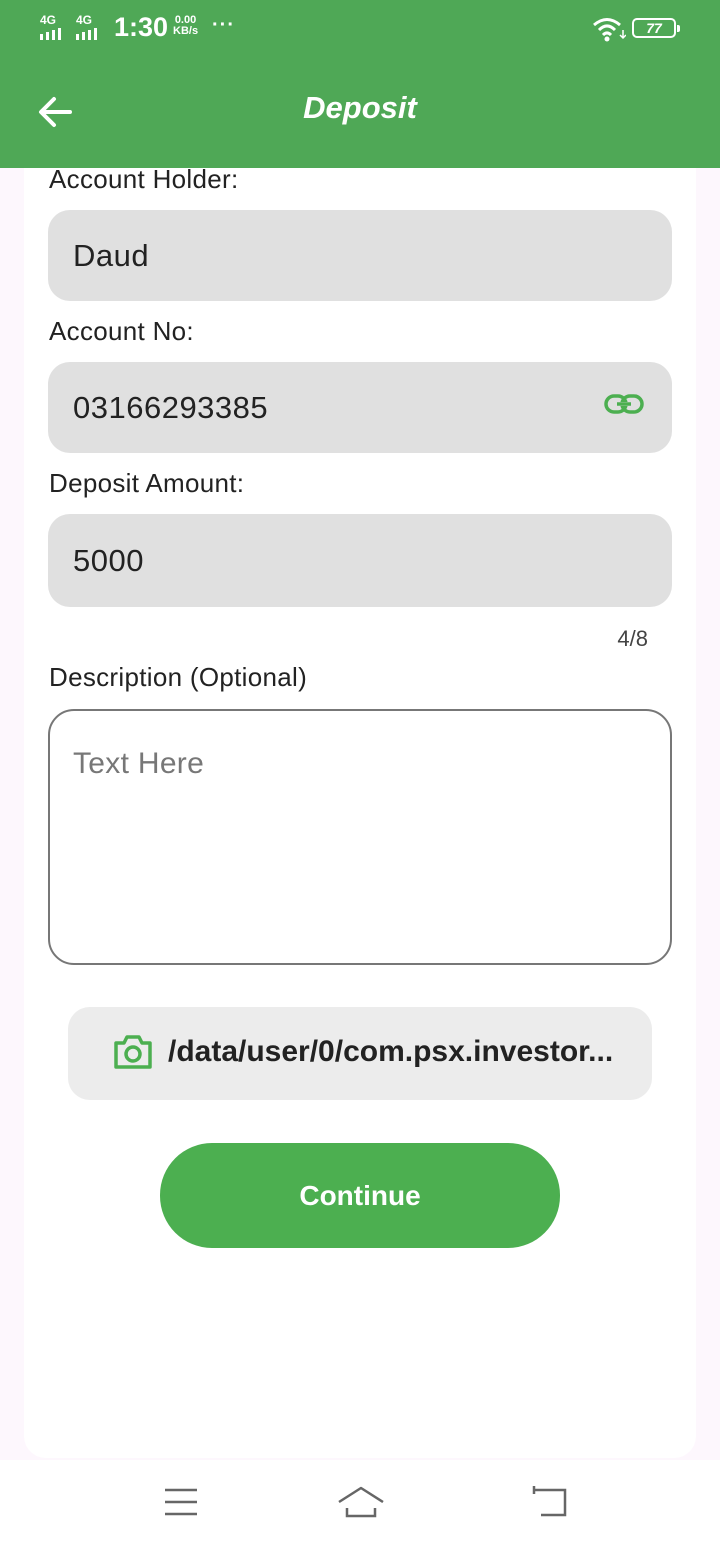  What do you see at coordinates (360, 407) in the screenshot?
I see `account-no-field: 03166293385` at bounding box center [360, 407].